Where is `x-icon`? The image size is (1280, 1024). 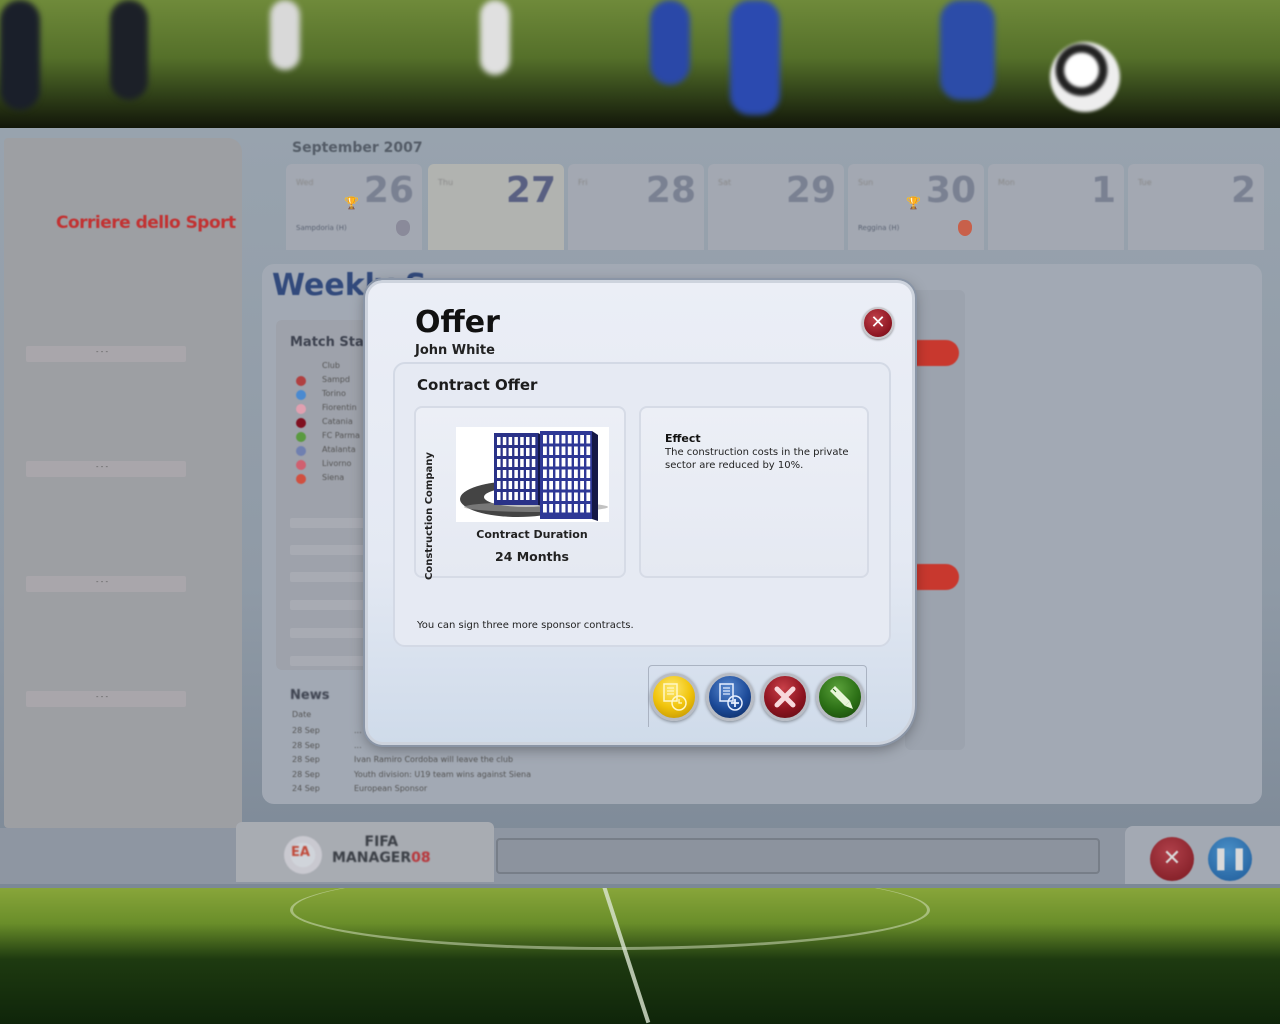
x-icon is located at coordinates (785, 697).